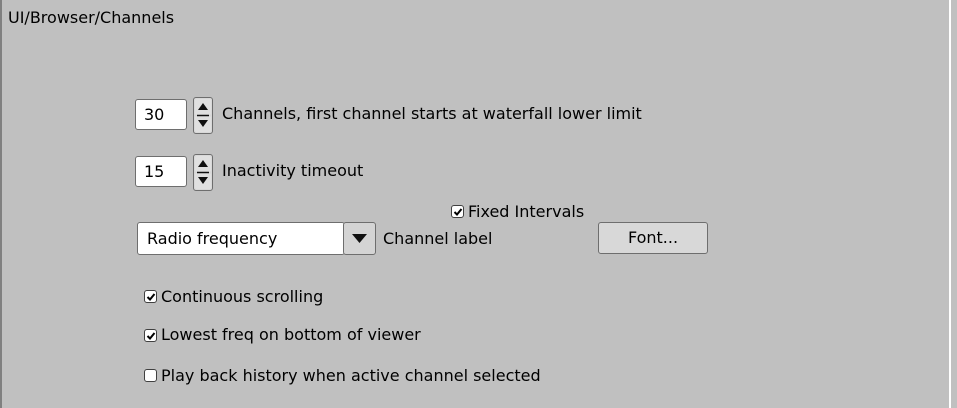 The image size is (957, 408). I want to click on fixed-intervals-label: Fixed Intervals, so click(526, 211).